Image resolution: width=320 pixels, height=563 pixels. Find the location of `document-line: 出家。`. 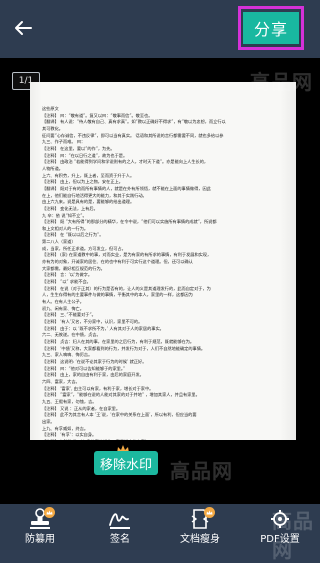

document-line: 出家。 is located at coordinates (48, 421).